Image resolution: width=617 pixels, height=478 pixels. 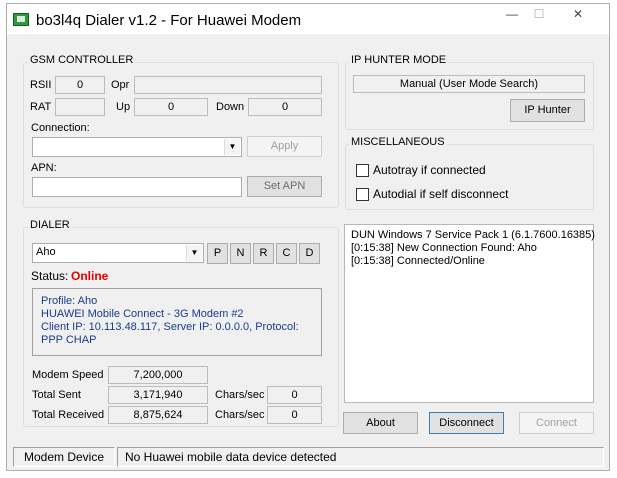 What do you see at coordinates (41, 85) in the screenshot?
I see `rssi-label: RSII` at bounding box center [41, 85].